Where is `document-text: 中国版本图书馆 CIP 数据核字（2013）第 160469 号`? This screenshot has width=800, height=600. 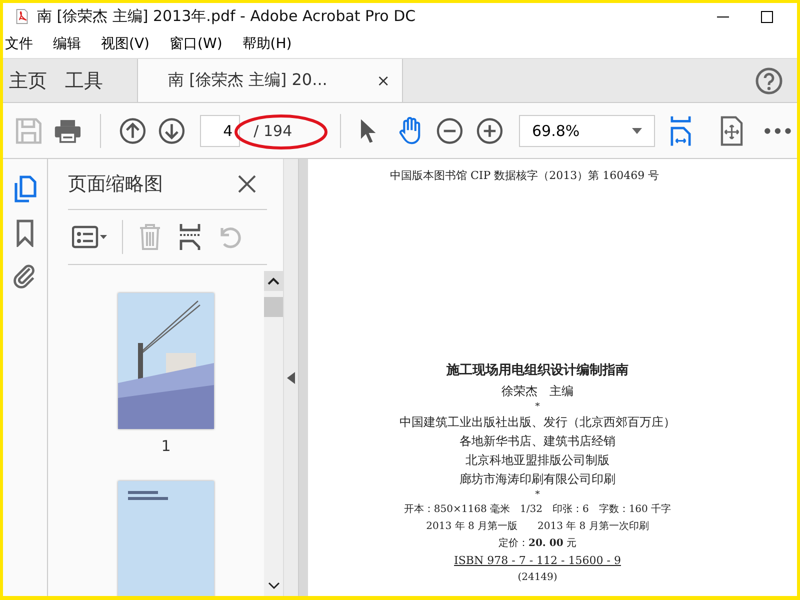 document-text: 中国版本图书馆 CIP 数据核字（2013）第 160469 号 is located at coordinates (525, 175).